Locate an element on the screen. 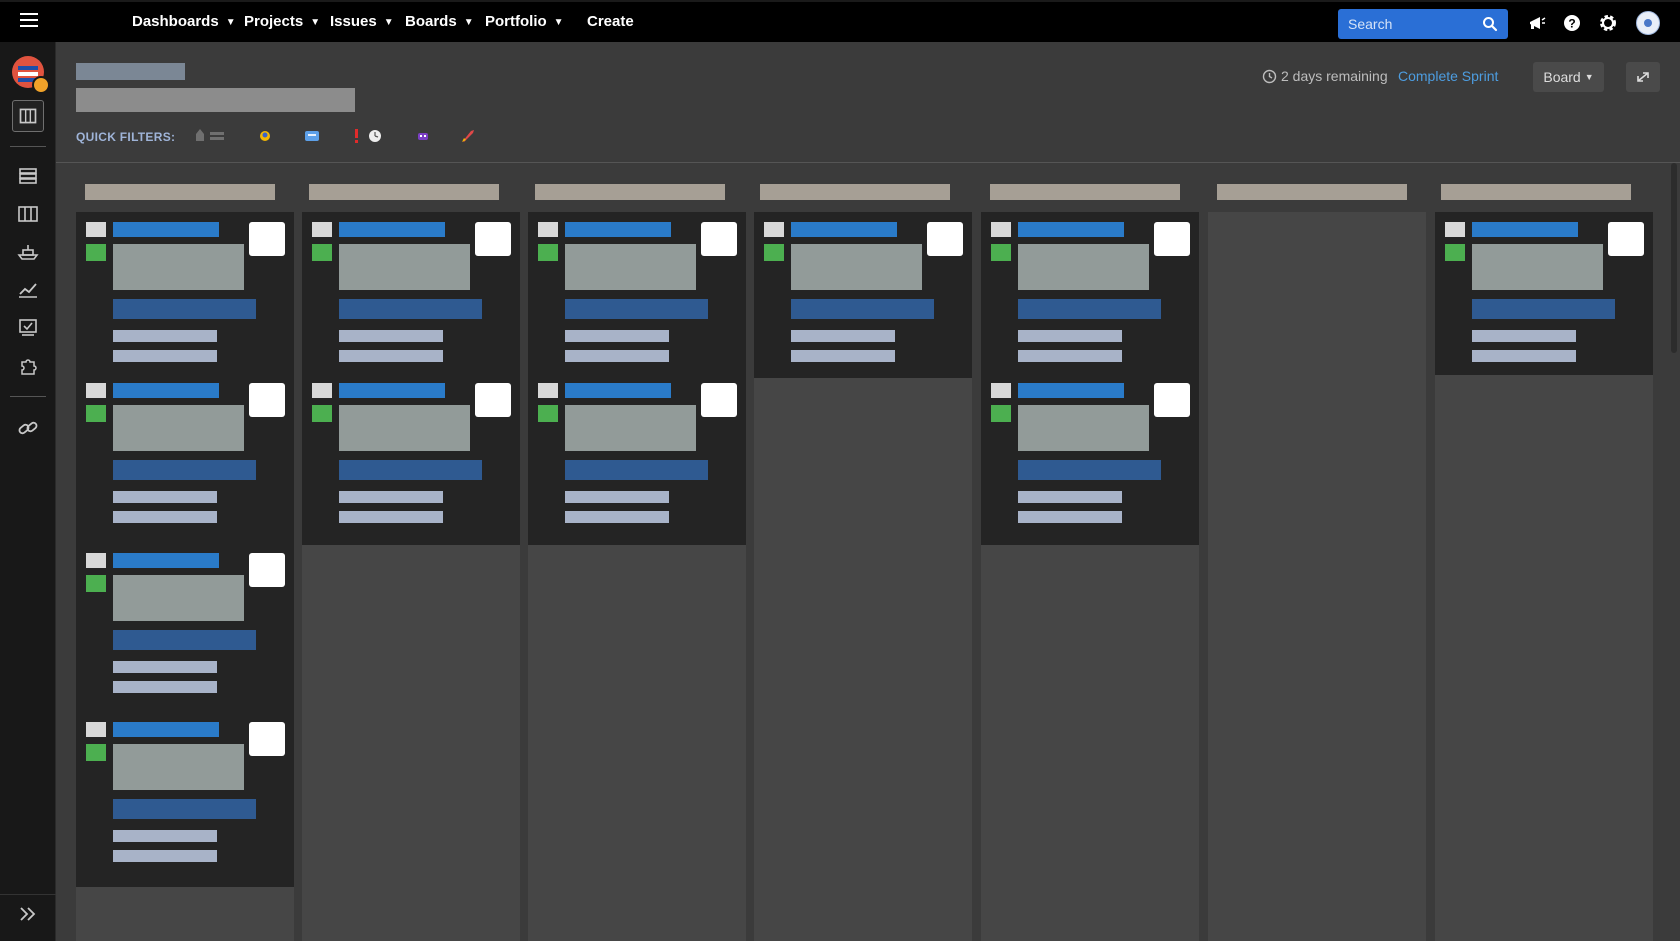 This screenshot has width=1680, height=941. avatar is located at coordinates (1648, 23).